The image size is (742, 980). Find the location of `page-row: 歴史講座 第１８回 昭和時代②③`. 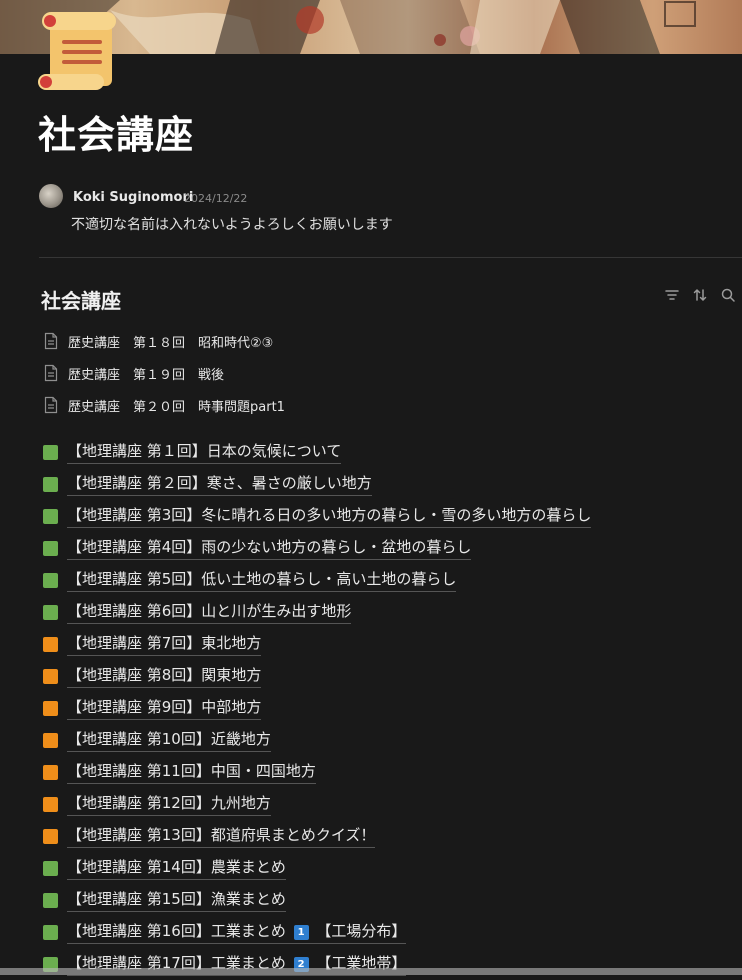

page-row: 歴史講座 第１８回 昭和時代②③ is located at coordinates (164, 341).